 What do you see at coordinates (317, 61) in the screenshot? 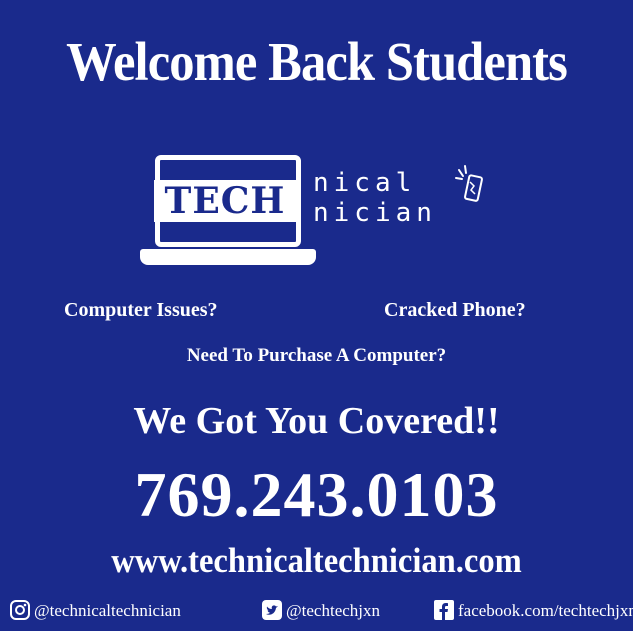
I see `headline: Welcome Back Students` at bounding box center [317, 61].